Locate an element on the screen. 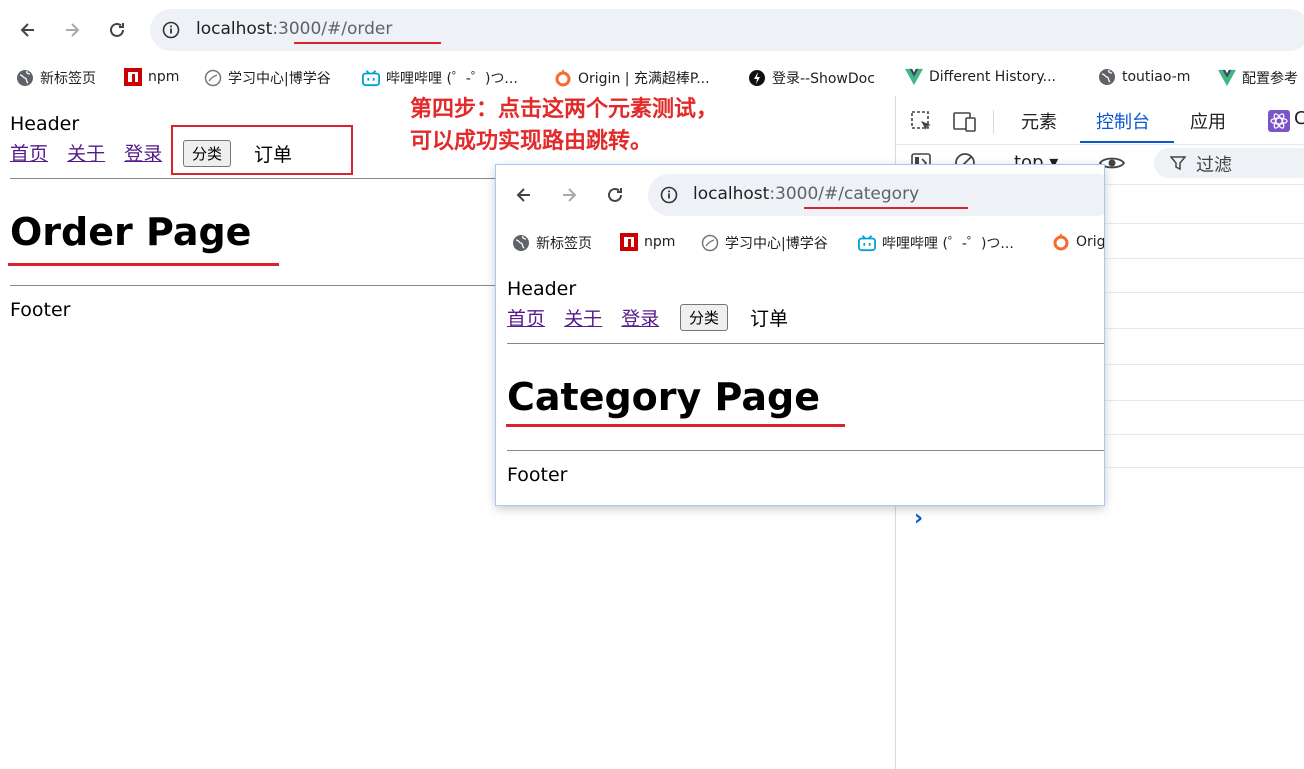 The width and height of the screenshot is (1304, 769). origin-icon is located at coordinates (563, 78).